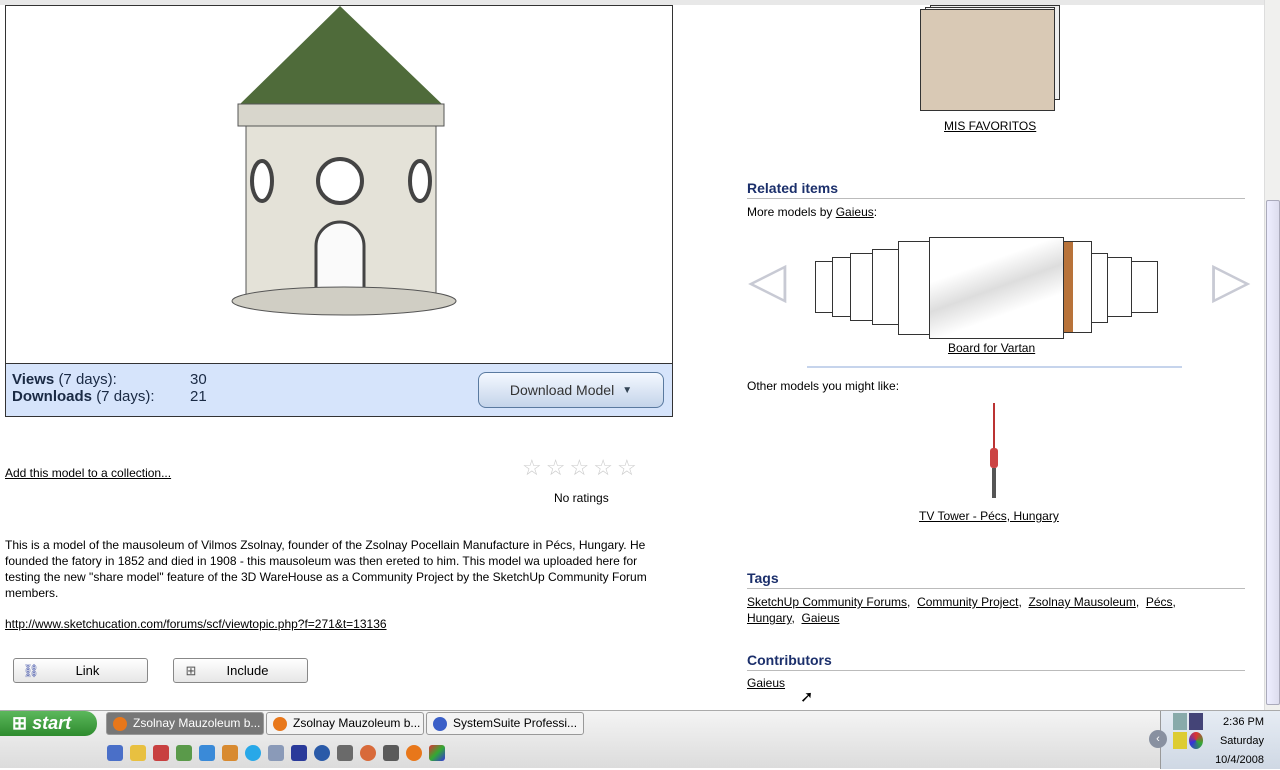 The height and width of the screenshot is (770, 1280). I want to click on clock-date: 10/4/2008, so click(1239, 760).